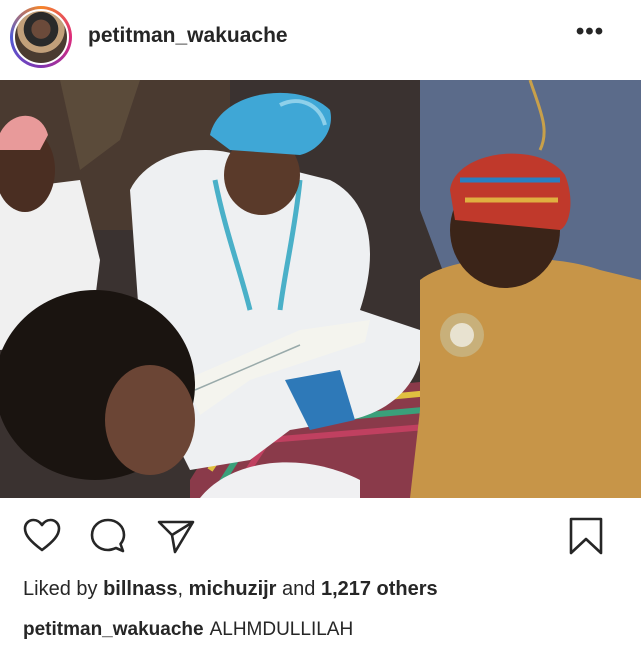  Describe the element at coordinates (113, 629) in the screenshot. I see `caption-username: petitman_wakuache` at that location.